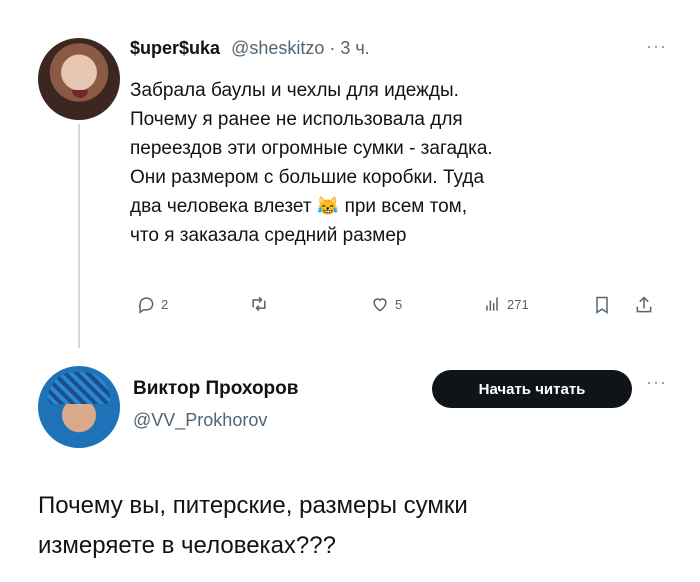  Describe the element at coordinates (518, 304) in the screenshot. I see `views-count: 271` at that location.